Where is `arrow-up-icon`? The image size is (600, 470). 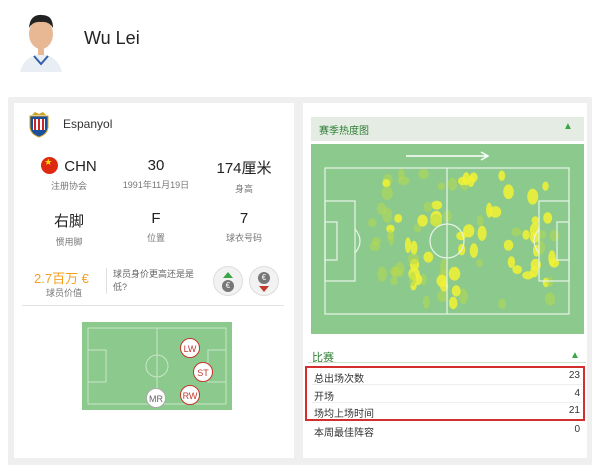 arrow-up-icon is located at coordinates (228, 275).